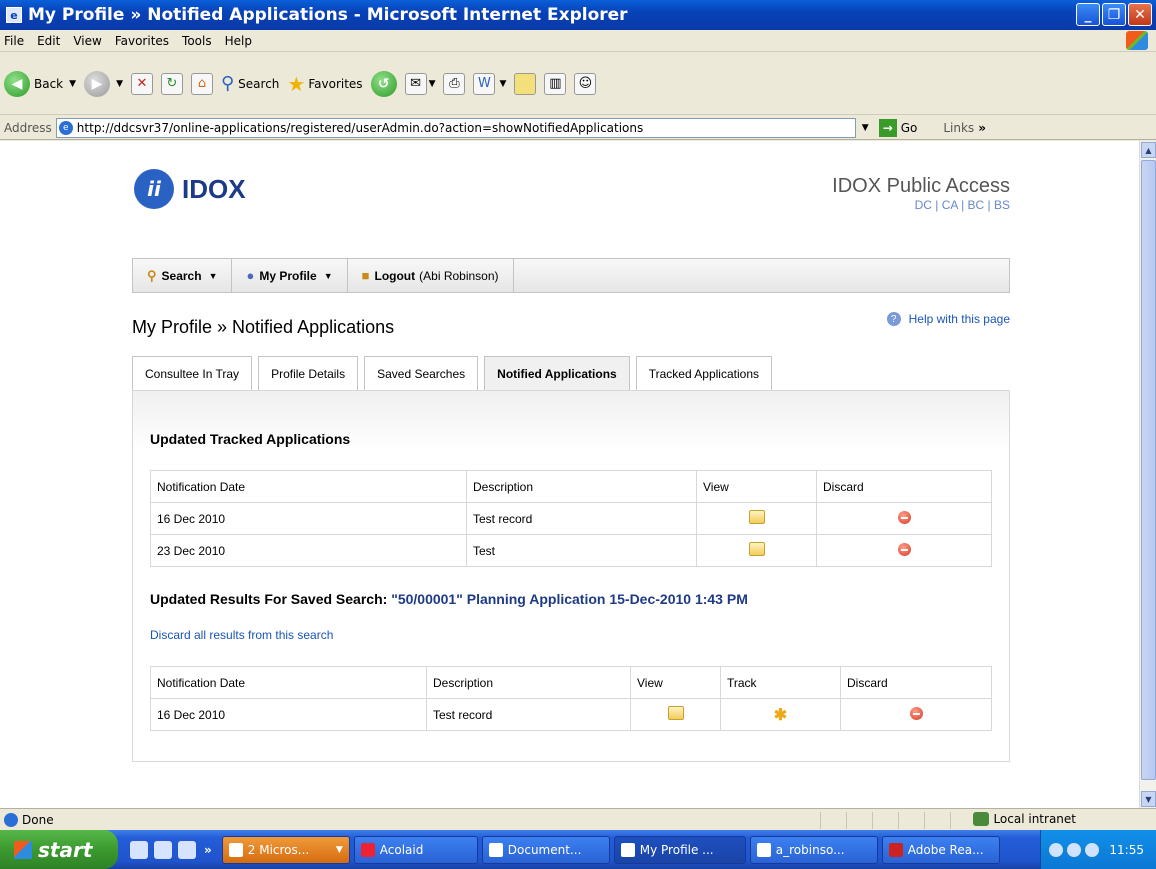 This screenshot has height=869, width=1156. What do you see at coordinates (415, 83) in the screenshot?
I see `mail-icon: ✉` at bounding box center [415, 83].